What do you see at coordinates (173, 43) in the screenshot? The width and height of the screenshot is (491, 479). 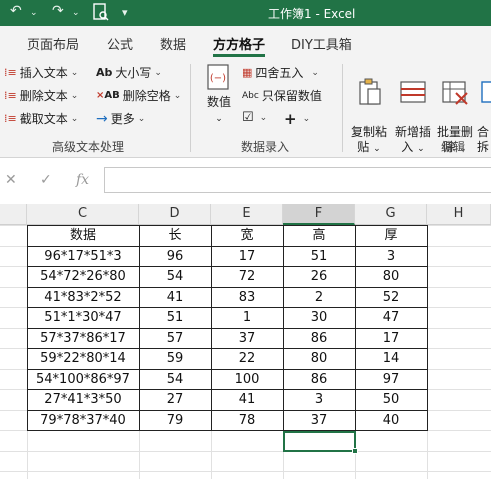 I see `tab-data: 数据` at bounding box center [173, 43].